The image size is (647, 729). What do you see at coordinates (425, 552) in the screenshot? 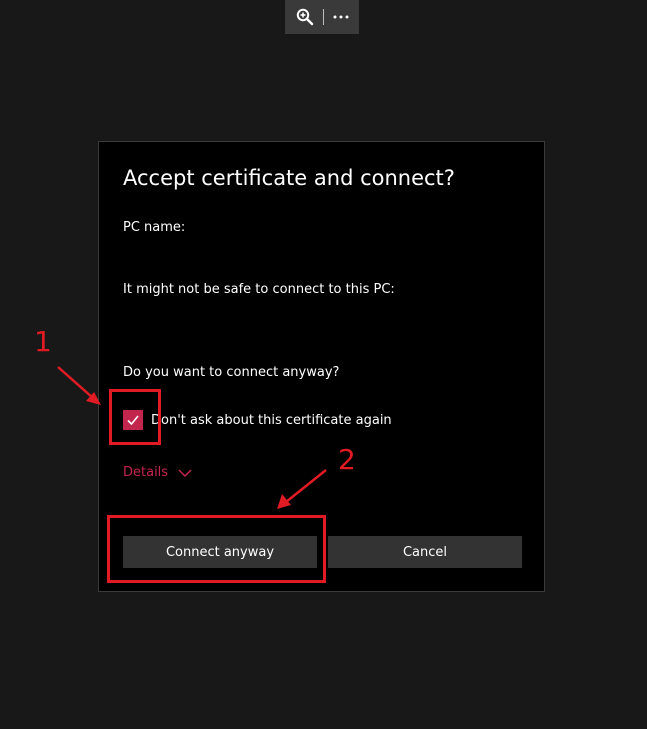
I see `cancel-button: Cancel` at bounding box center [425, 552].